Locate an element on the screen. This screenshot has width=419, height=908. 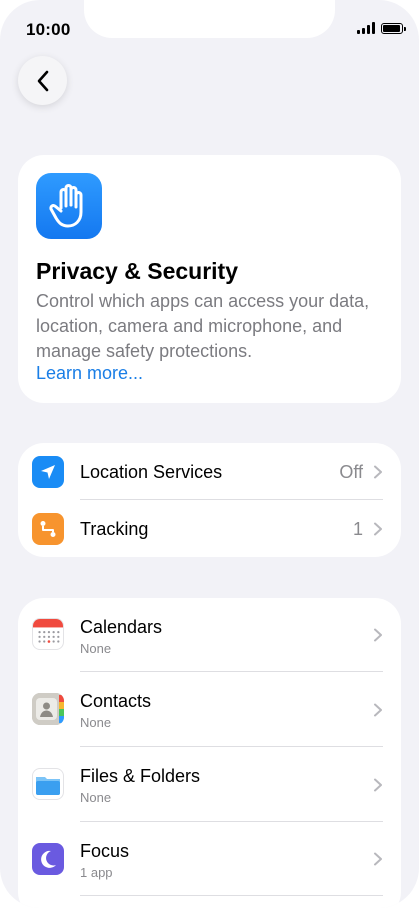
row-label: Calendars is located at coordinates (121, 627).